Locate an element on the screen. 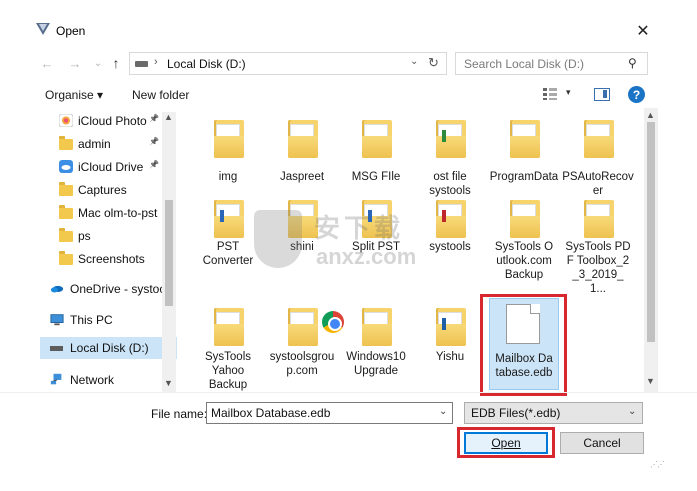  file-label: Yishu is located at coordinates (450, 357).